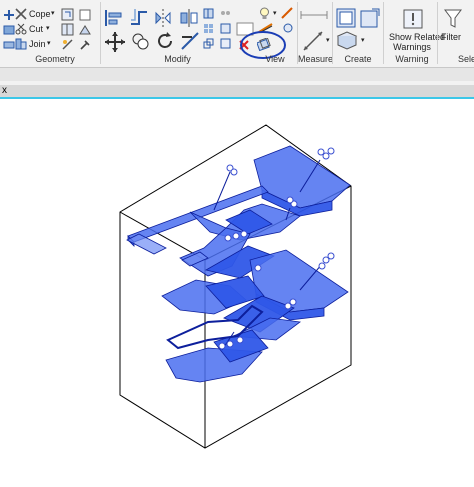 The height and width of the screenshot is (487, 474). What do you see at coordinates (37, 44) in the screenshot?
I see `join-button: Join` at bounding box center [37, 44].